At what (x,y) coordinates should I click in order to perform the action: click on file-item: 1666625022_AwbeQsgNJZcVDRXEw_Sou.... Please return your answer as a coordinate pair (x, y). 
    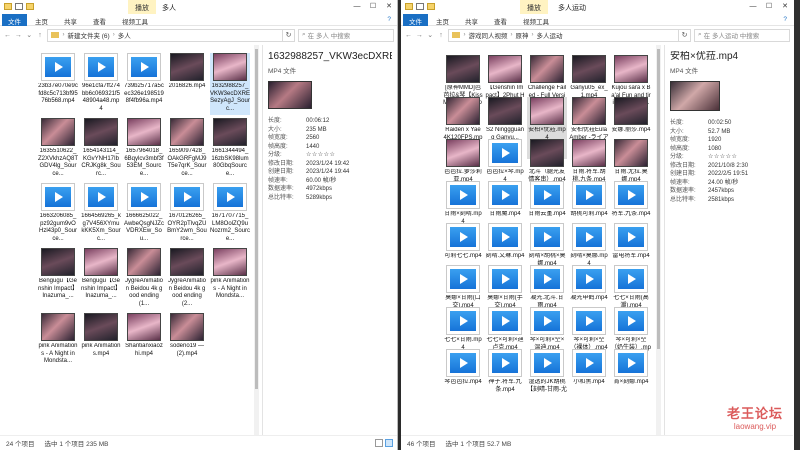
    Looking at the image, I should click on (144, 214).